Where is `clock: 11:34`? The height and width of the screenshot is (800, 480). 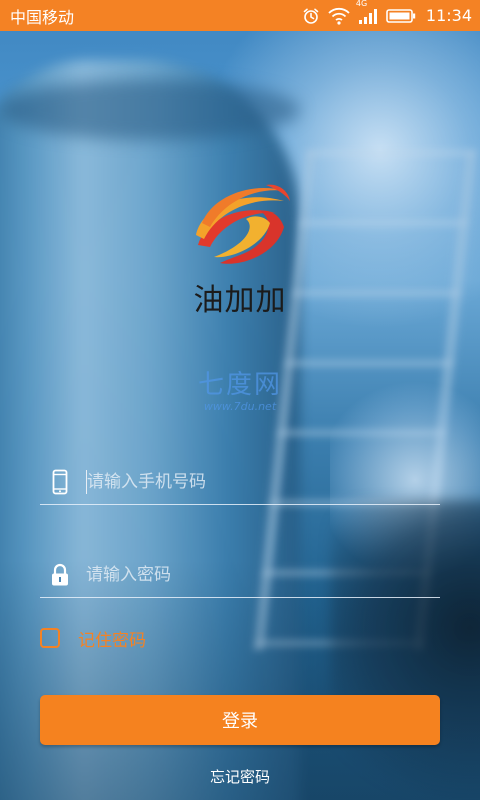
clock: 11:34 is located at coordinates (448, 15).